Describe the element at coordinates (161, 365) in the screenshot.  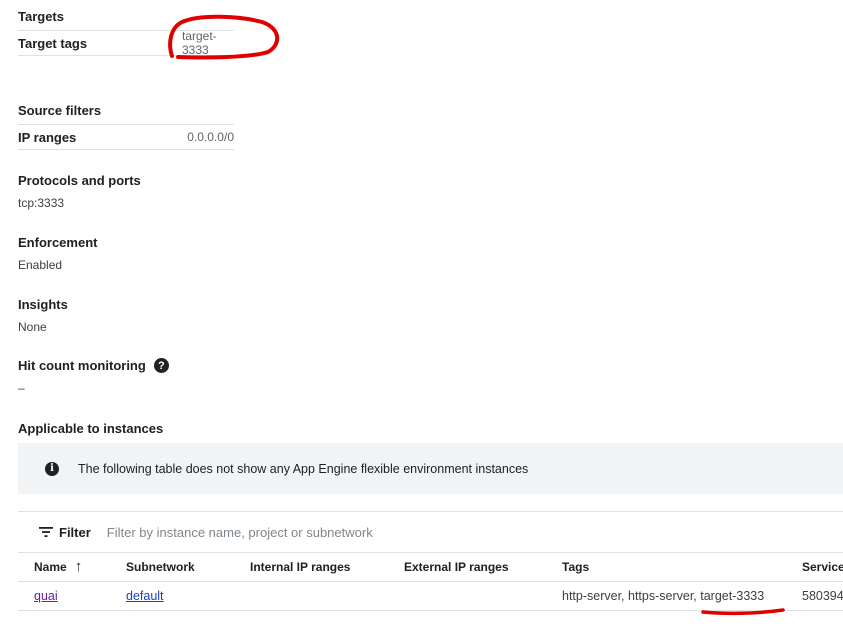
I see `help-circle-icon: ?` at that location.